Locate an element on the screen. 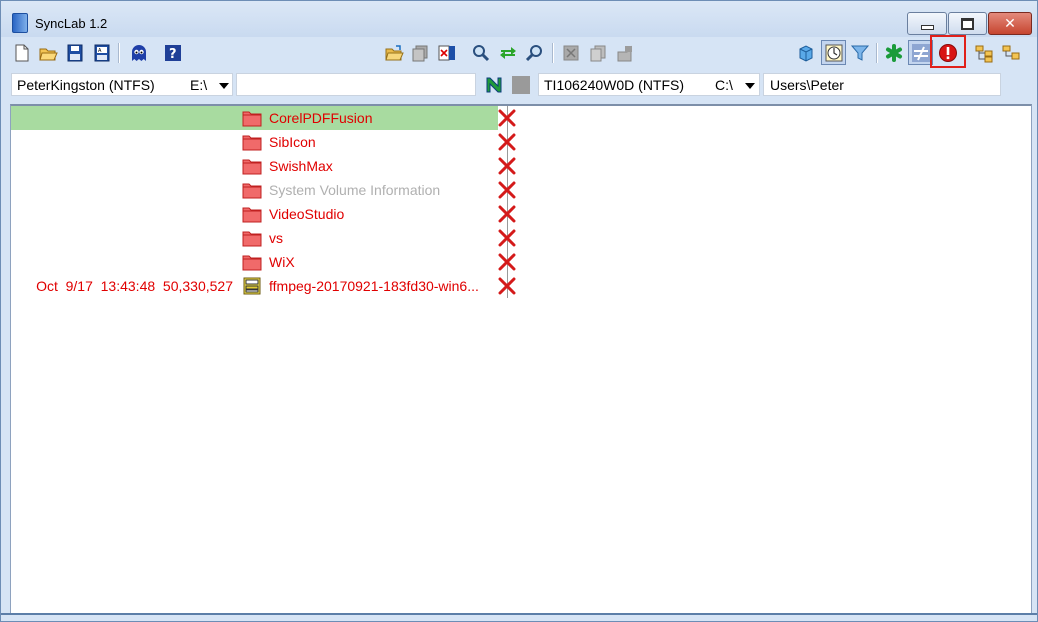  filter-icon is located at coordinates (860, 53).